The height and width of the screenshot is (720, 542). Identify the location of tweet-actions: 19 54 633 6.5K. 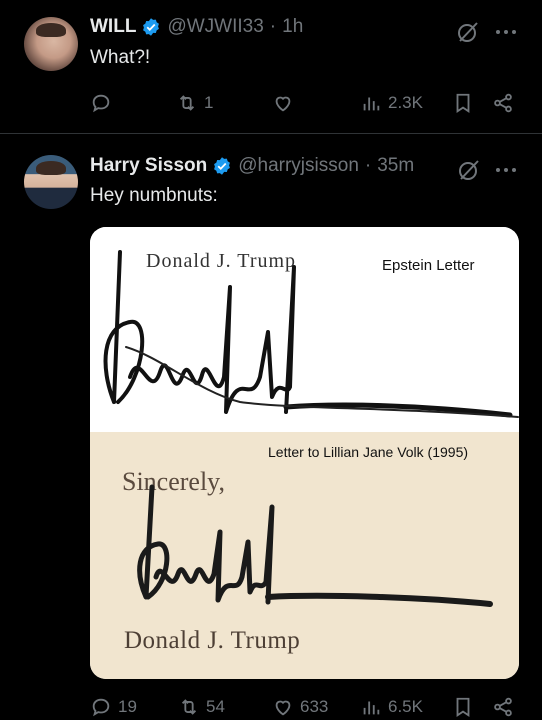
(271, 707).